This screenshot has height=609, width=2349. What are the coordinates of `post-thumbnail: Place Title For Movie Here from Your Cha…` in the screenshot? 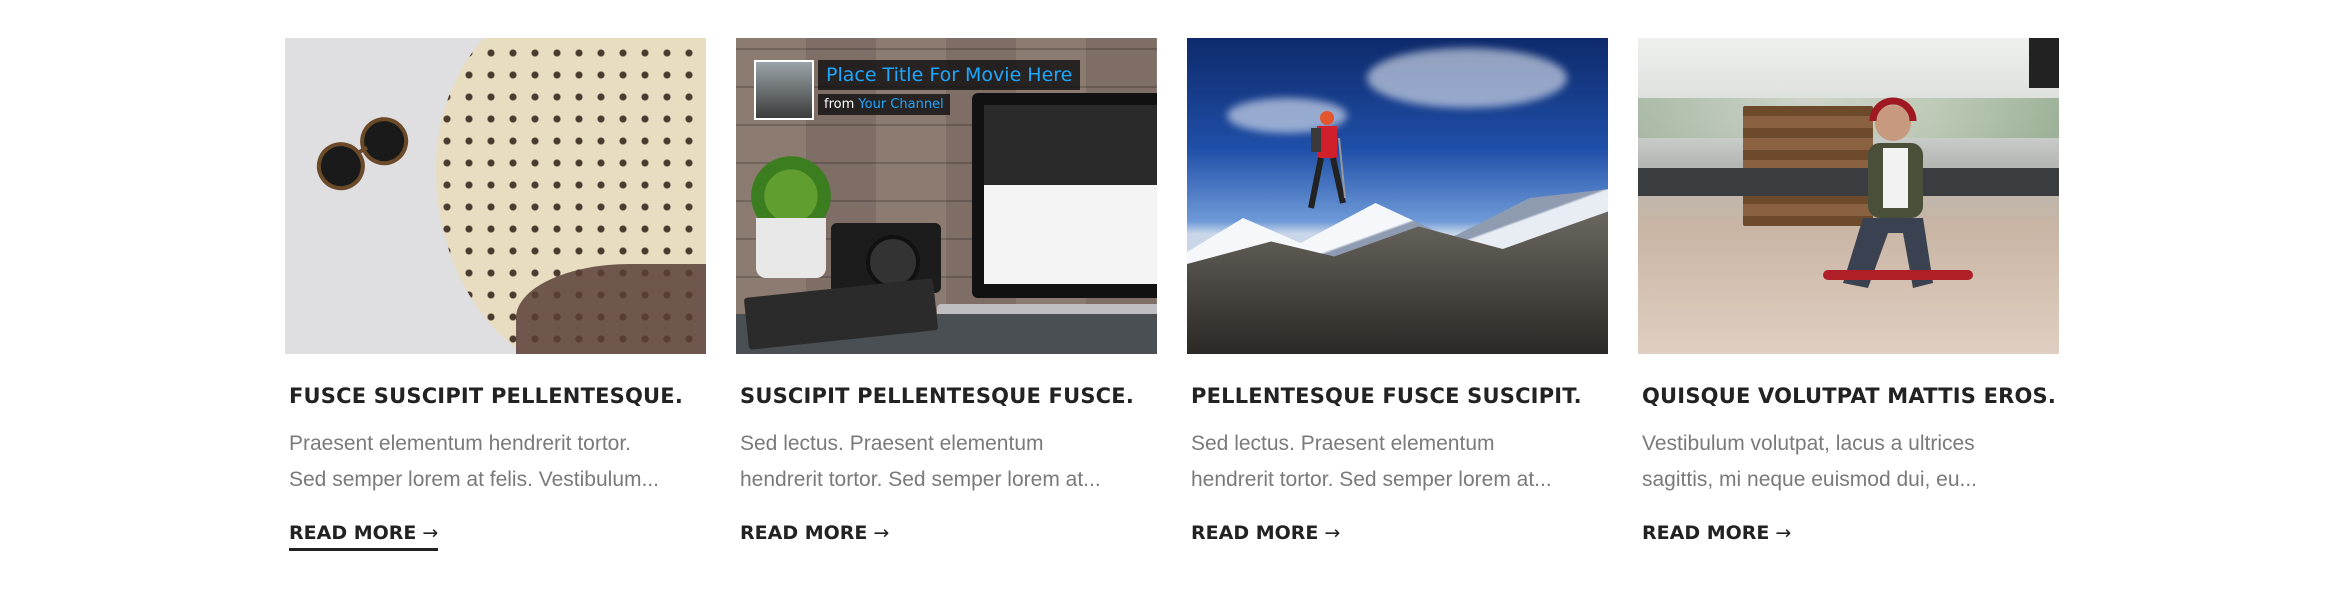 It's located at (946, 196).